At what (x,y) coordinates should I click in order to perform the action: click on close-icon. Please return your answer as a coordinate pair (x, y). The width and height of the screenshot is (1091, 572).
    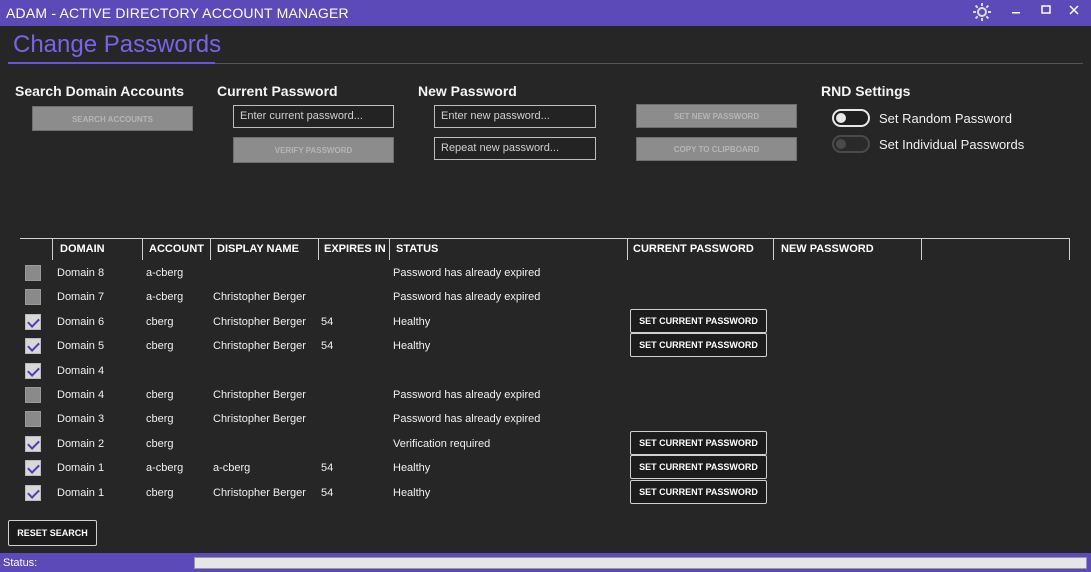
    Looking at the image, I should click on (1074, 11).